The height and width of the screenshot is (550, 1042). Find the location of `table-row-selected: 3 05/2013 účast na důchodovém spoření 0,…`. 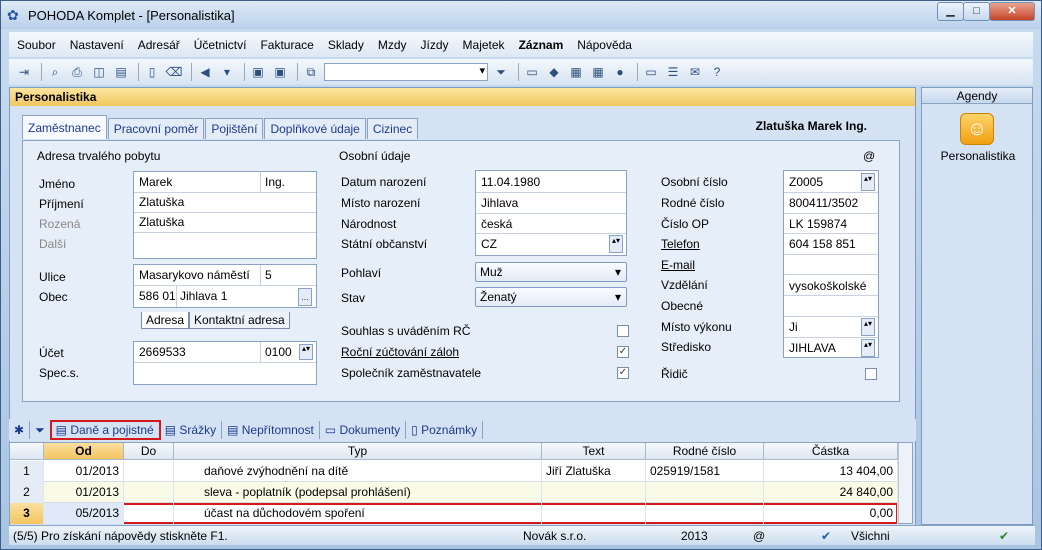

table-row-selected: 3 05/2013 účast na důchodovém spoření 0,… is located at coordinates (454, 513).